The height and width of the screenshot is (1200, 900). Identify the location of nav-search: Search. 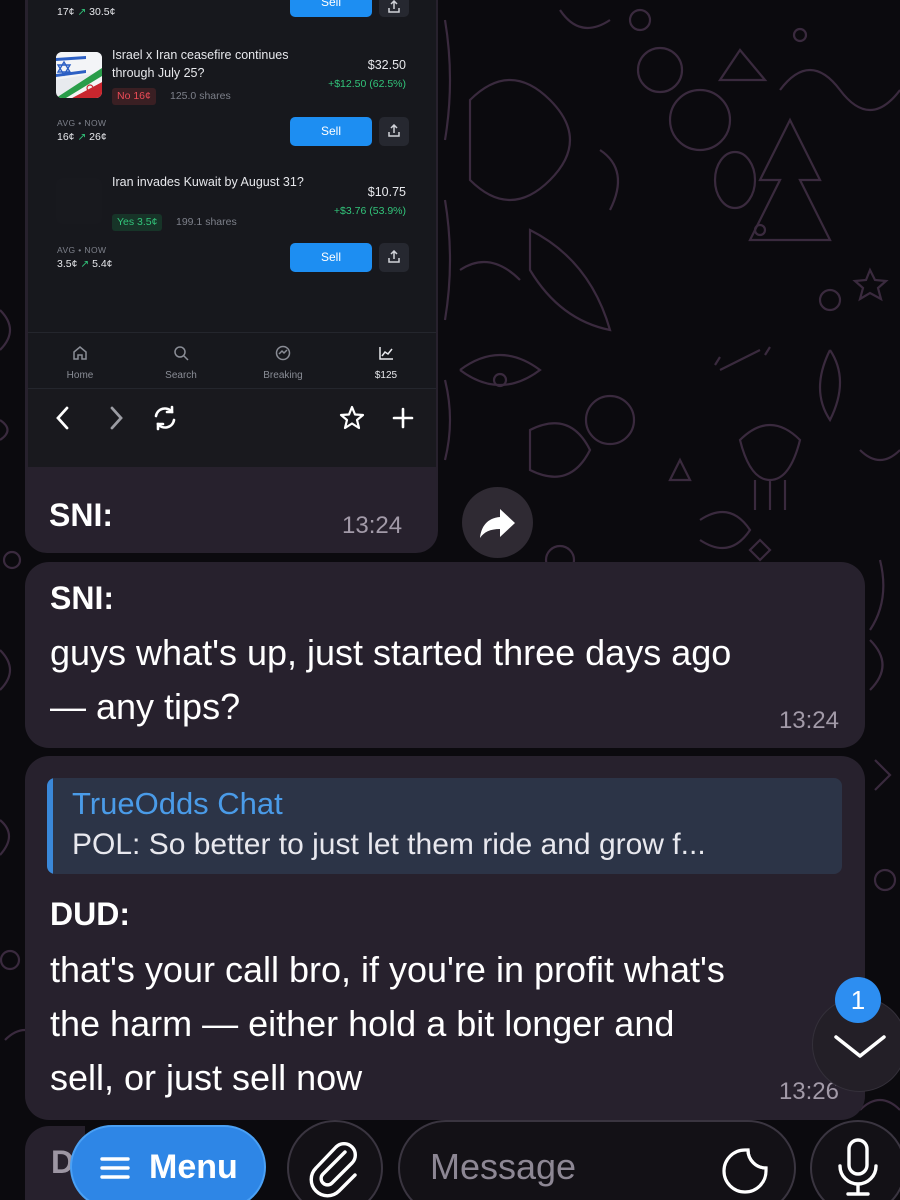
(181, 363).